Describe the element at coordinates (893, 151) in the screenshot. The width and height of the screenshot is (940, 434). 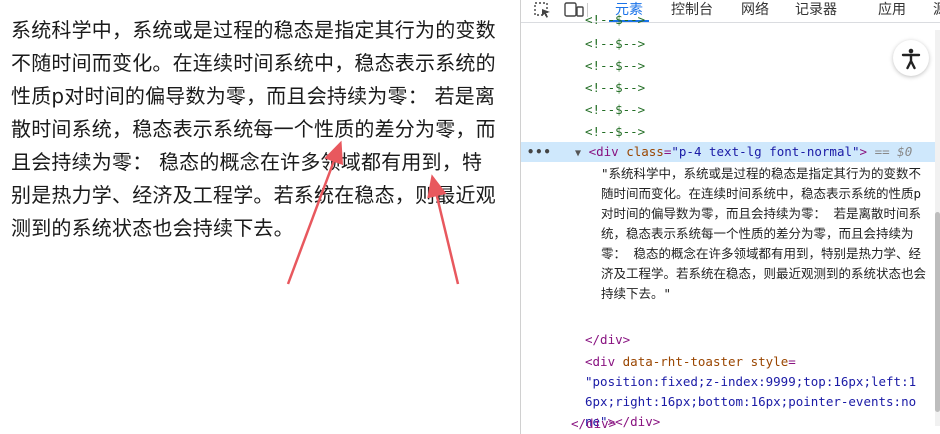
I see `console-ref-marker: == $0` at that location.